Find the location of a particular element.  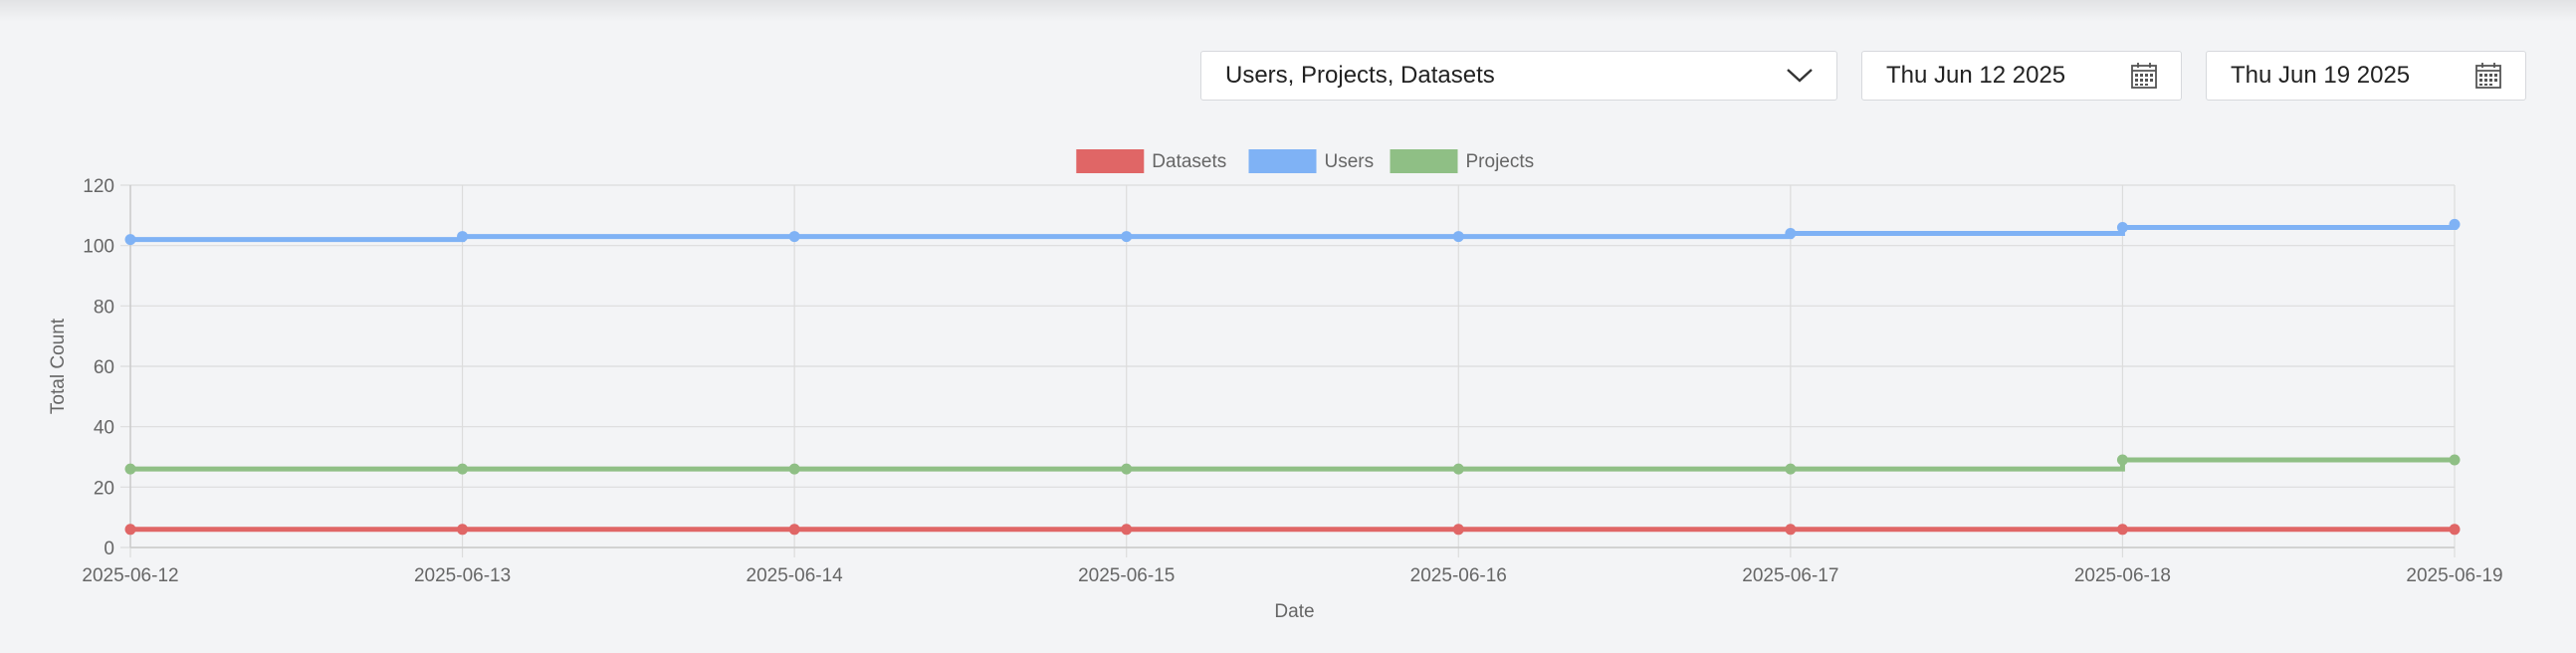

x-tick-label: 2025-06-18 is located at coordinates (2122, 575).